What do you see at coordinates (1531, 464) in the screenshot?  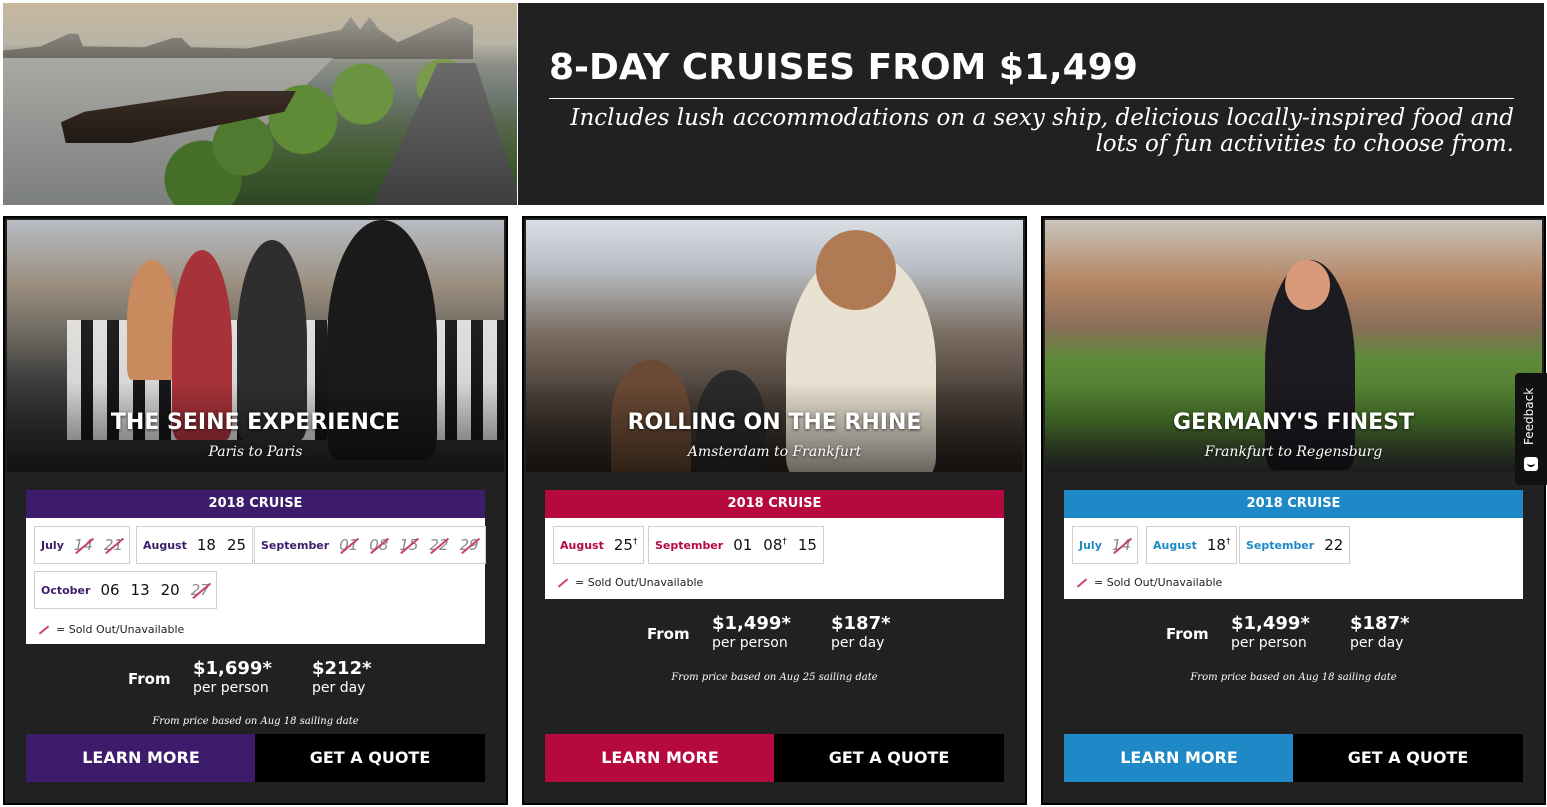 I see `smiley-icon` at bounding box center [1531, 464].